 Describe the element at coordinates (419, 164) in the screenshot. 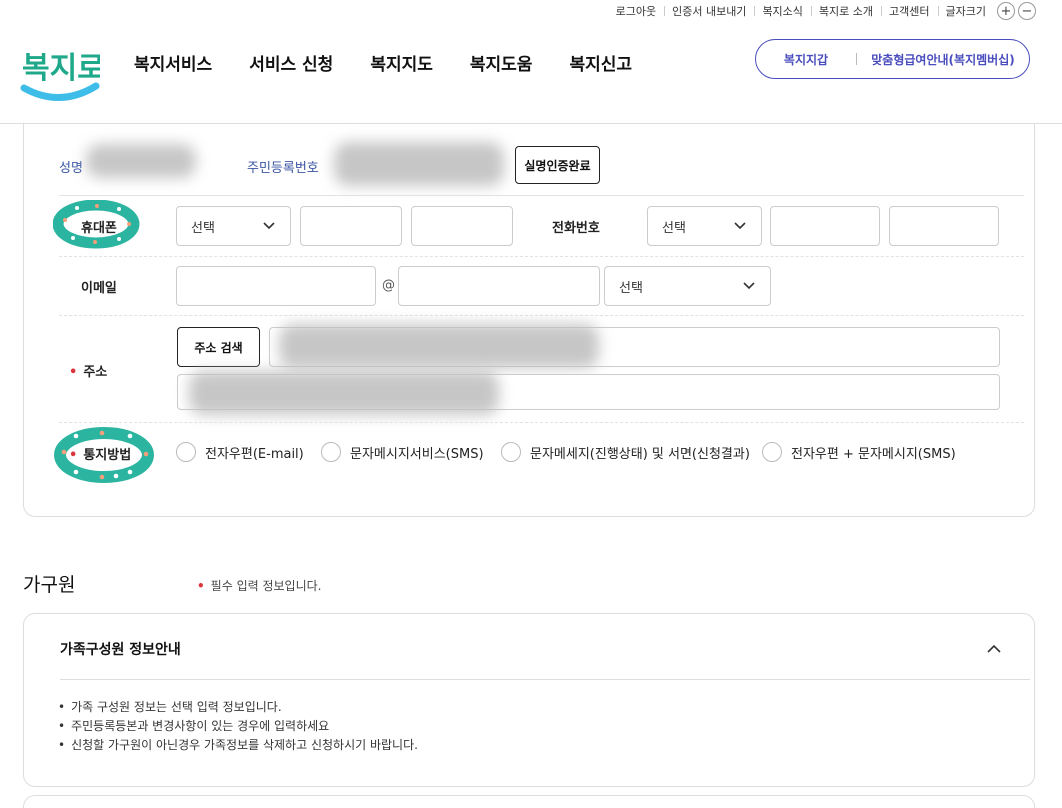

I see `redacted-rrn` at that location.